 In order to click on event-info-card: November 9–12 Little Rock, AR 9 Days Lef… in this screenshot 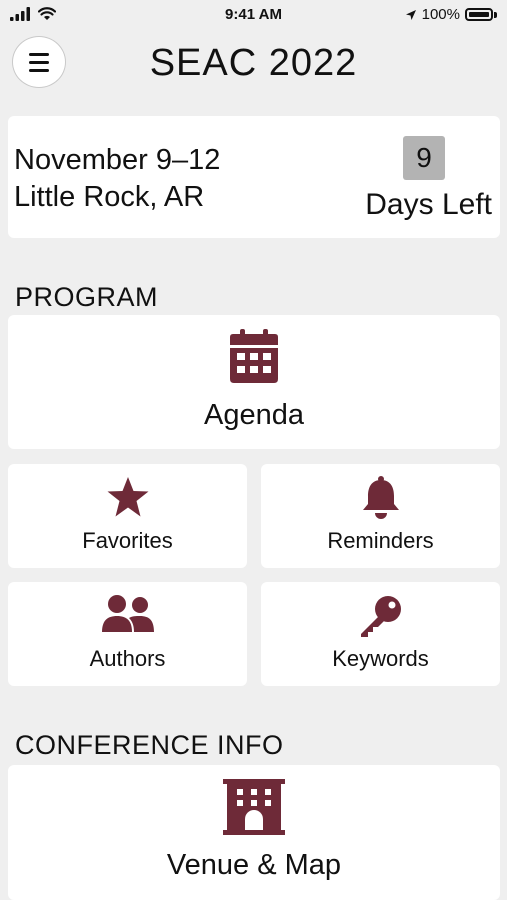, I will do `click(254, 177)`.